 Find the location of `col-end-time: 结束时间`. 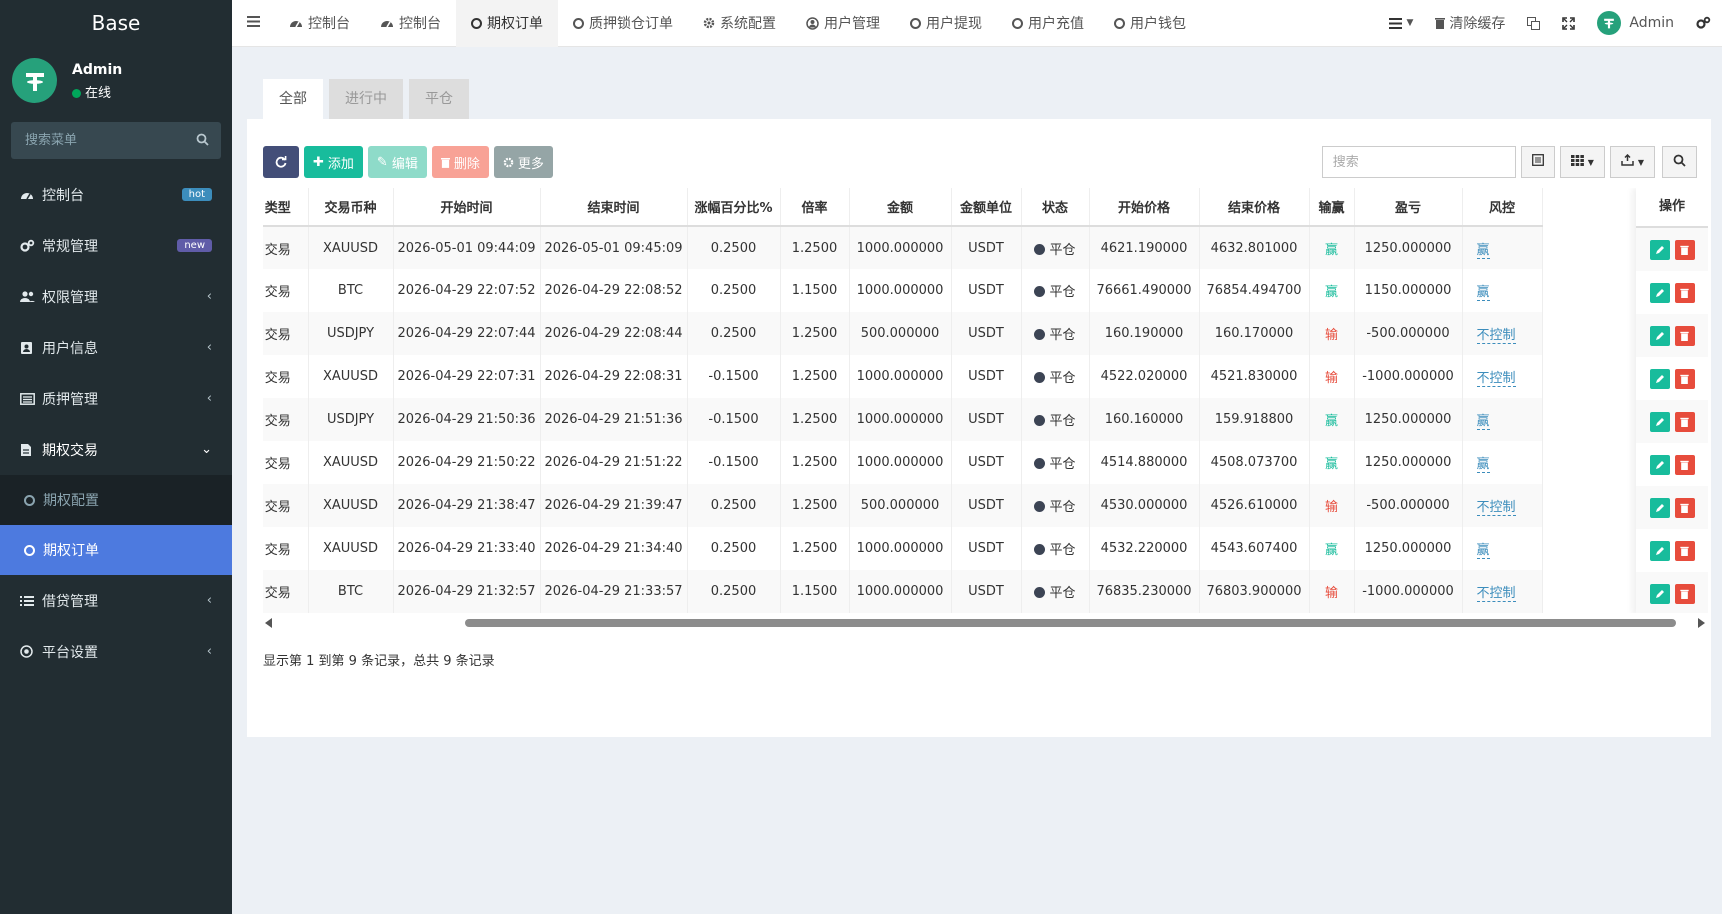

col-end-time: 结束时间 is located at coordinates (614, 207).